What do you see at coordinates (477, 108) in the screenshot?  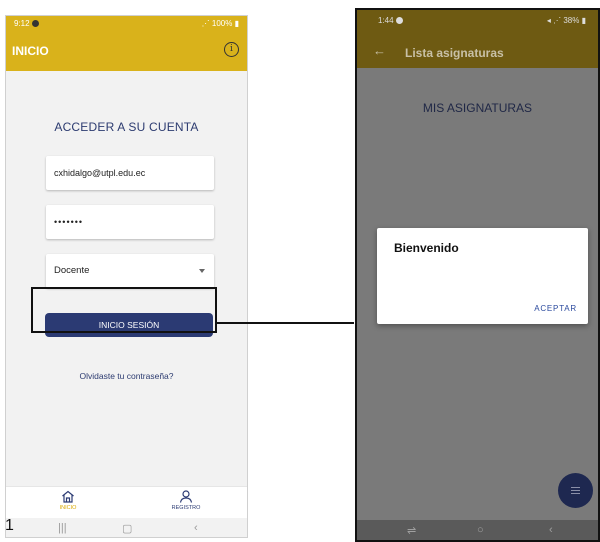 I see `subjects-heading: MIS ASIGNATURAS` at bounding box center [477, 108].